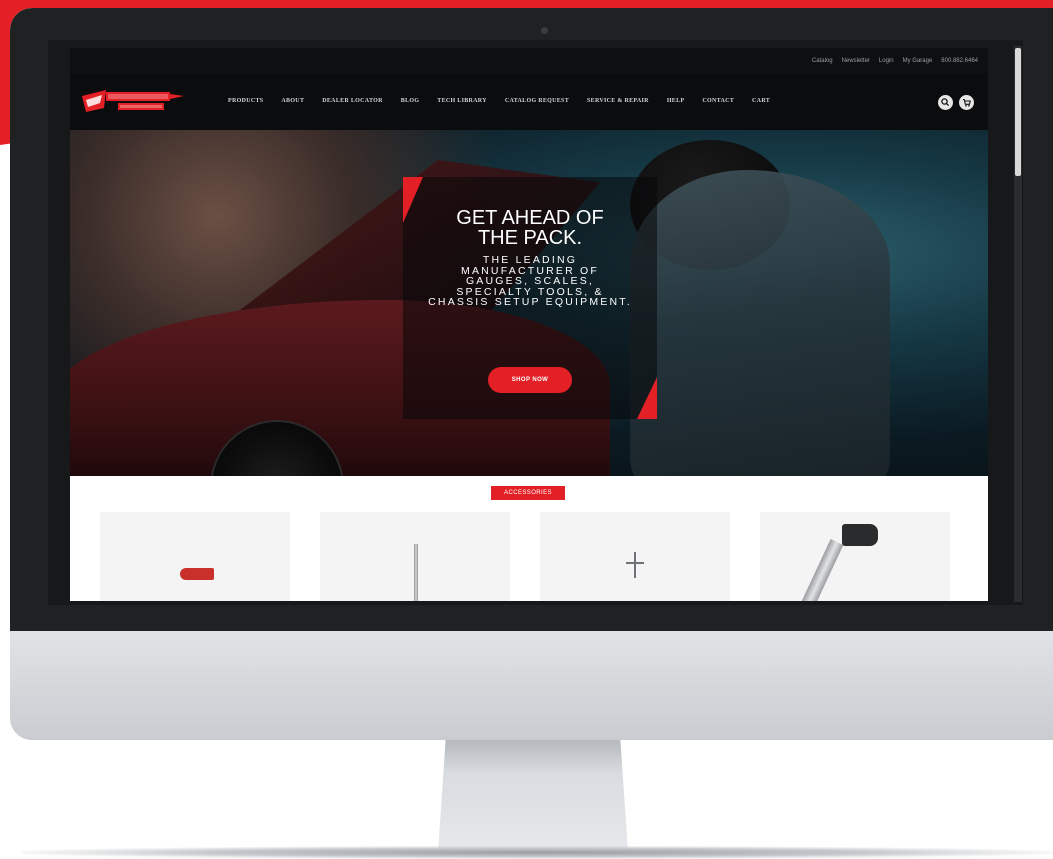 This screenshot has width=1053, height=859. I want to click on product-image-gauge-arm, so click(820, 570).